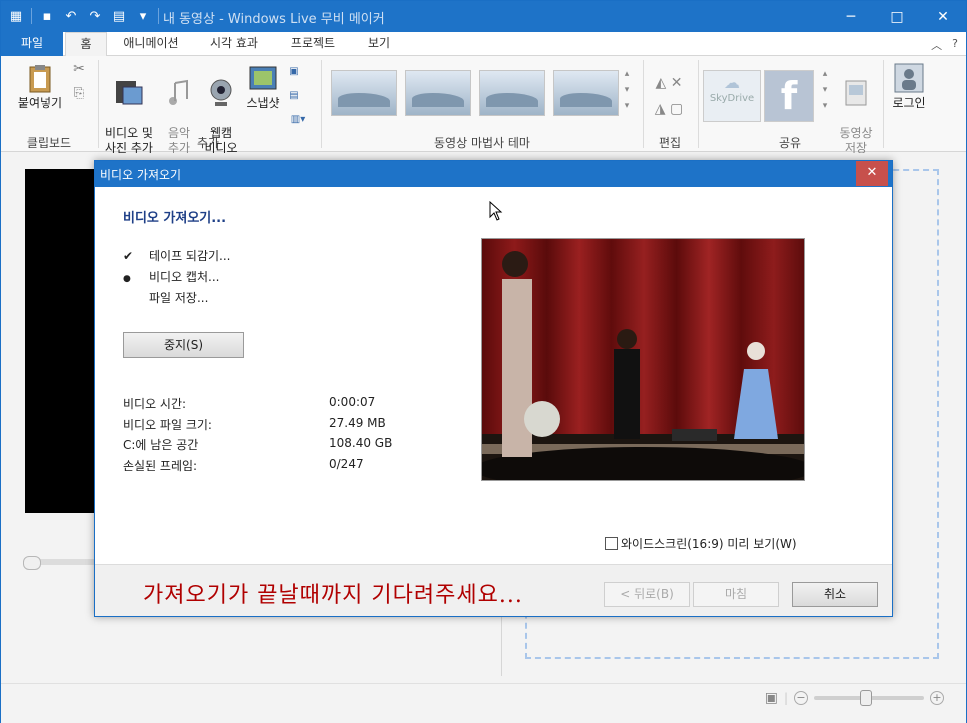 This screenshot has width=967, height=723. Describe the element at coordinates (208, 143) in the screenshot. I see `group-add: 추가` at that location.